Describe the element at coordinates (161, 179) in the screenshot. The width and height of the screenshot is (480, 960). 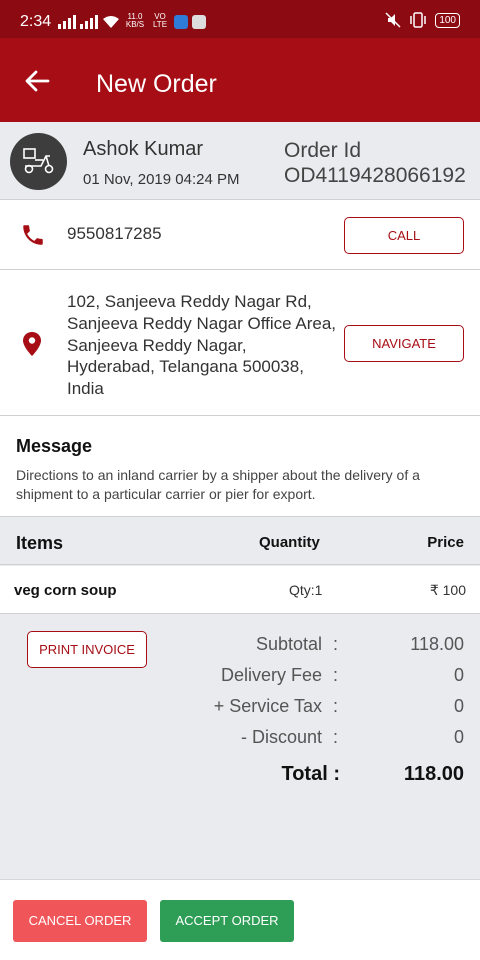
I see `order-datetime: 01 Nov, 2019 04:24 PM` at that location.